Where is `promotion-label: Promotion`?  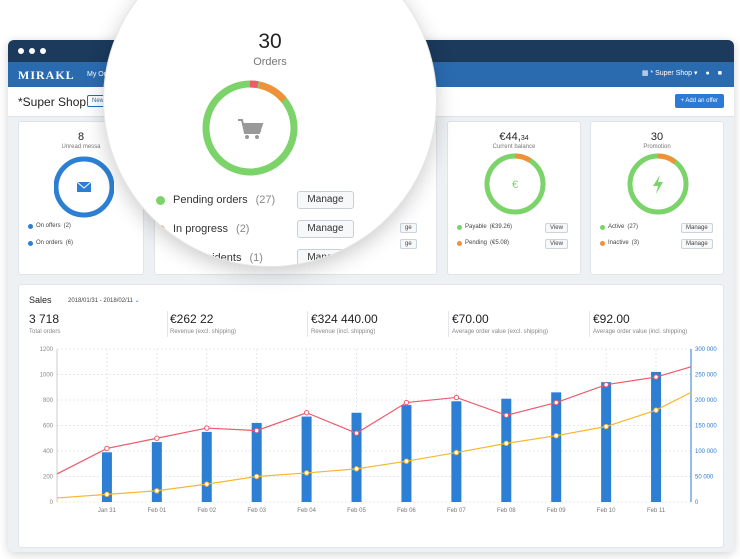
promotion-label: Promotion is located at coordinates (657, 147).